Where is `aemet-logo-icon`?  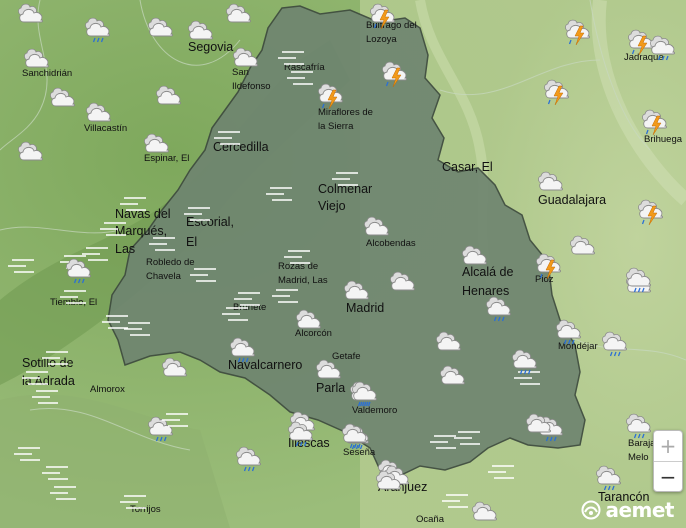 aemet-logo-icon is located at coordinates (591, 510).